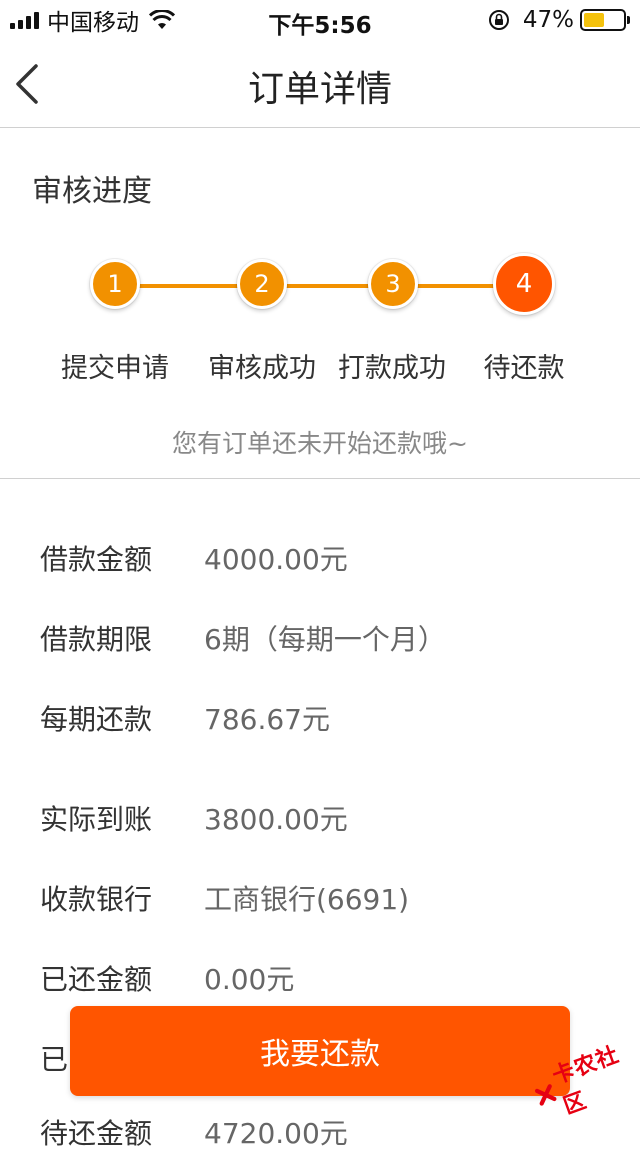 This screenshot has width=640, height=1152. I want to click on progress-track, so click(320, 286).